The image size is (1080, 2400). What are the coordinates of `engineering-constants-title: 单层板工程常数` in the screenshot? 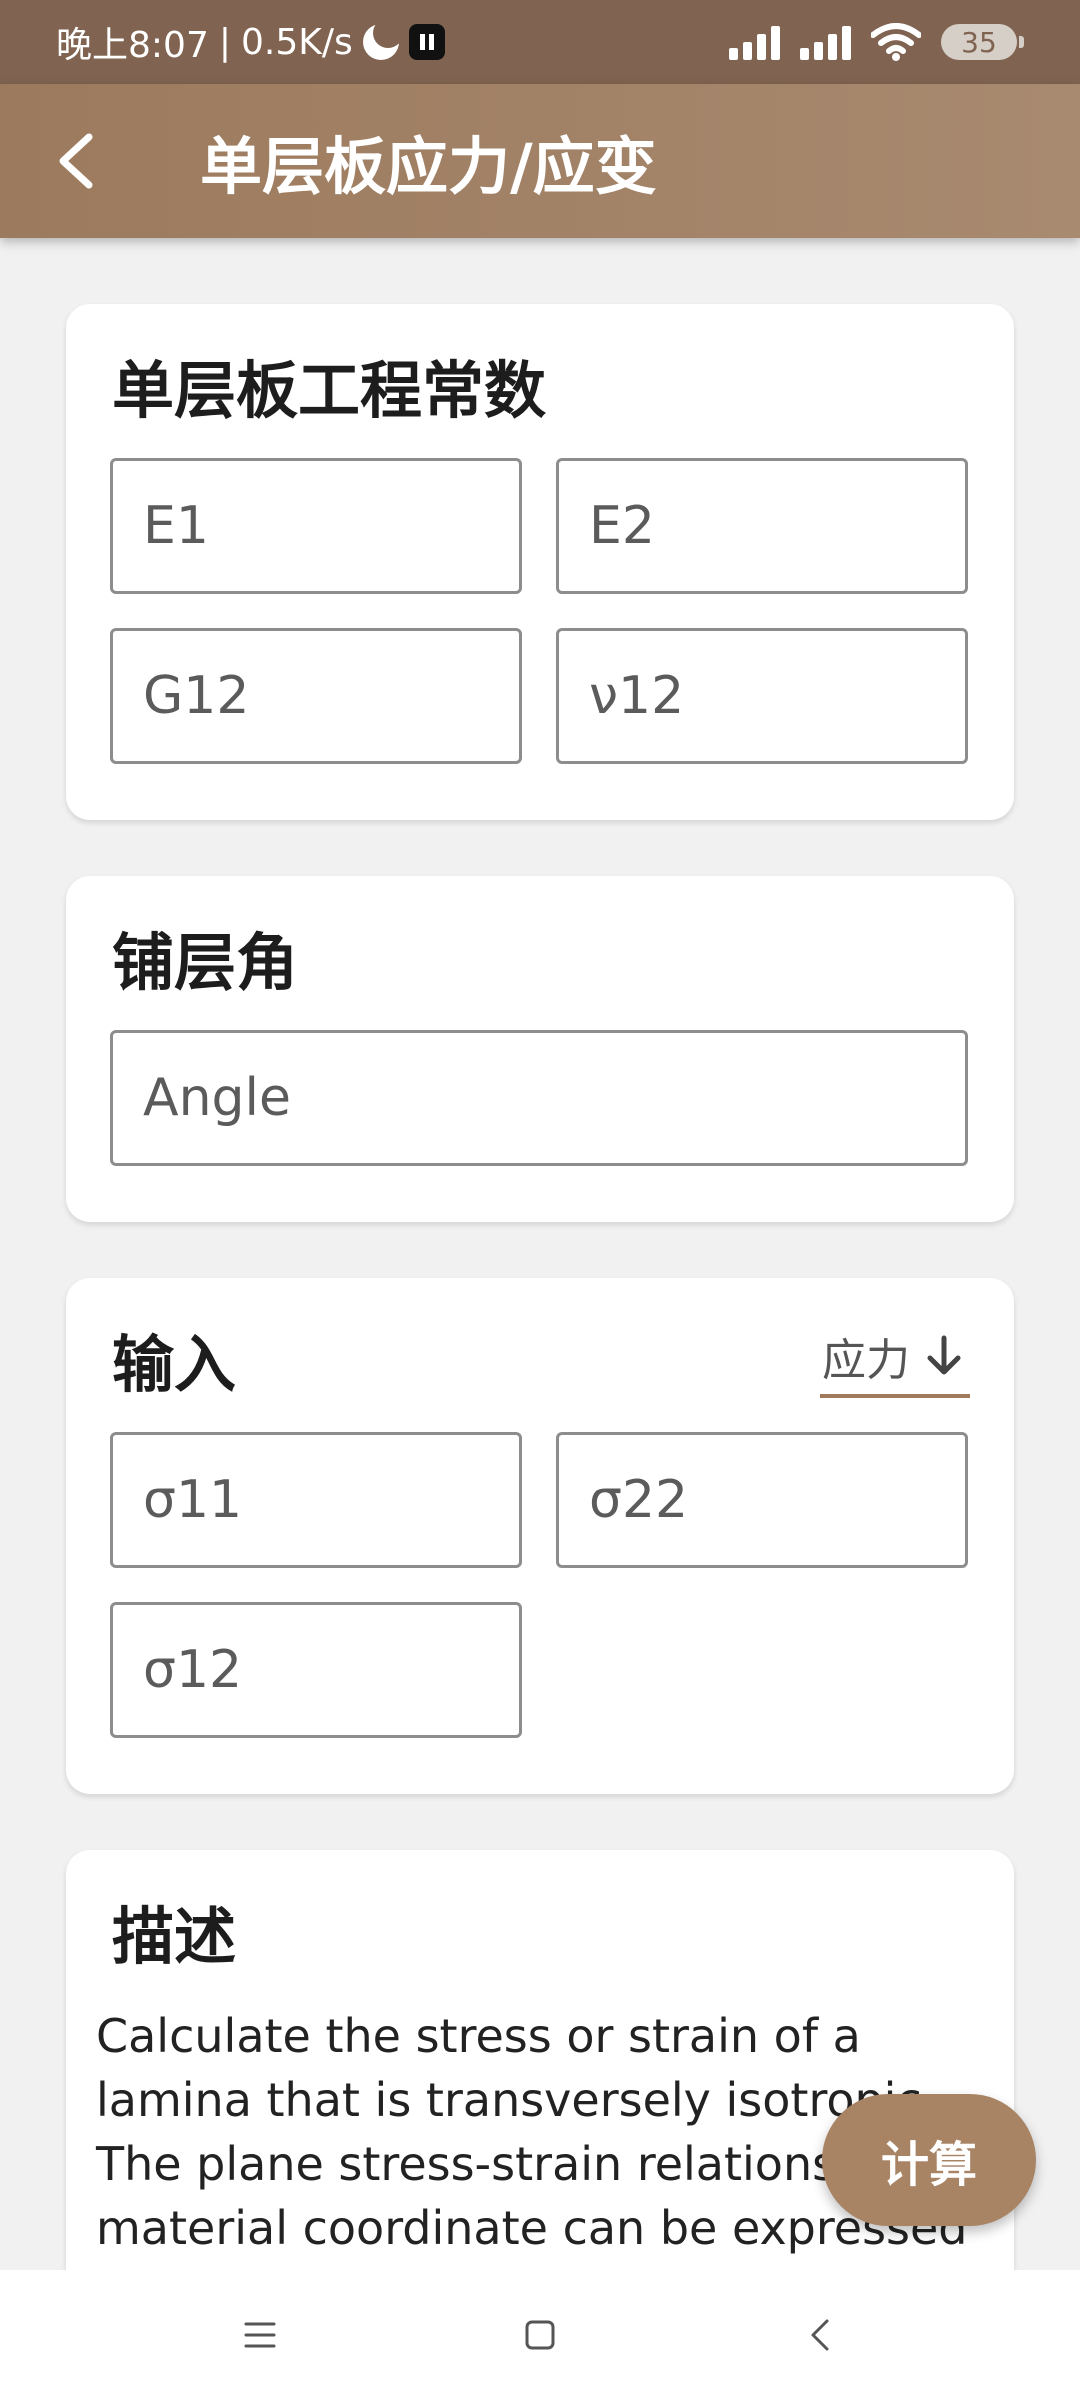 It's located at (329, 390).